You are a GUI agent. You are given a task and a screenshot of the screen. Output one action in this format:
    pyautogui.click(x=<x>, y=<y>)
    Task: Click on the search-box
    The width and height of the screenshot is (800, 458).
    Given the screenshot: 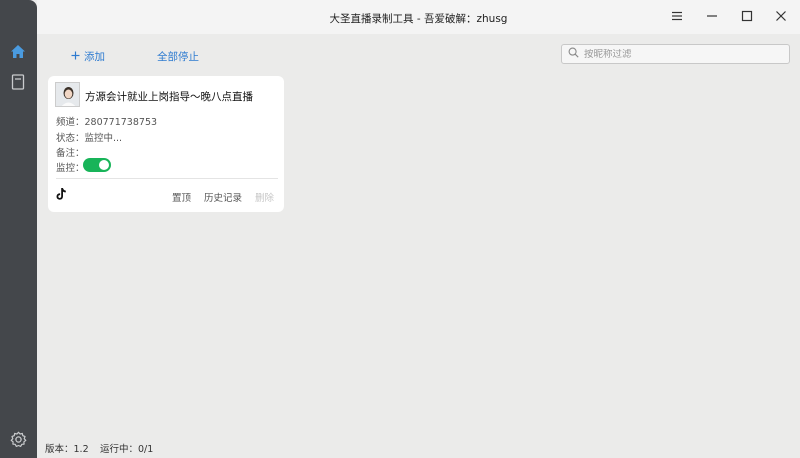 What is the action you would take?
    pyautogui.click(x=675, y=54)
    